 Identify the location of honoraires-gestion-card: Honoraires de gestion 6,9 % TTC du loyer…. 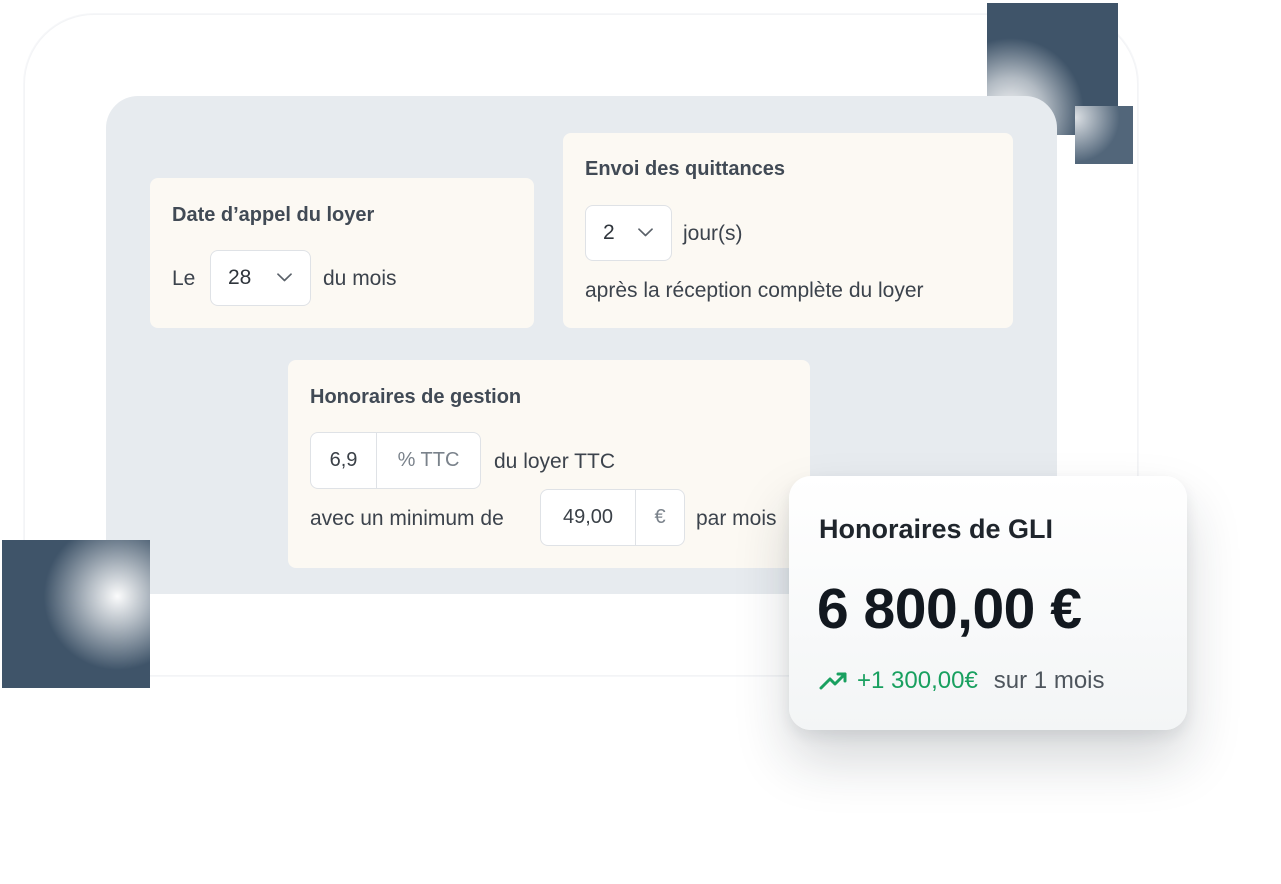
(549, 464).